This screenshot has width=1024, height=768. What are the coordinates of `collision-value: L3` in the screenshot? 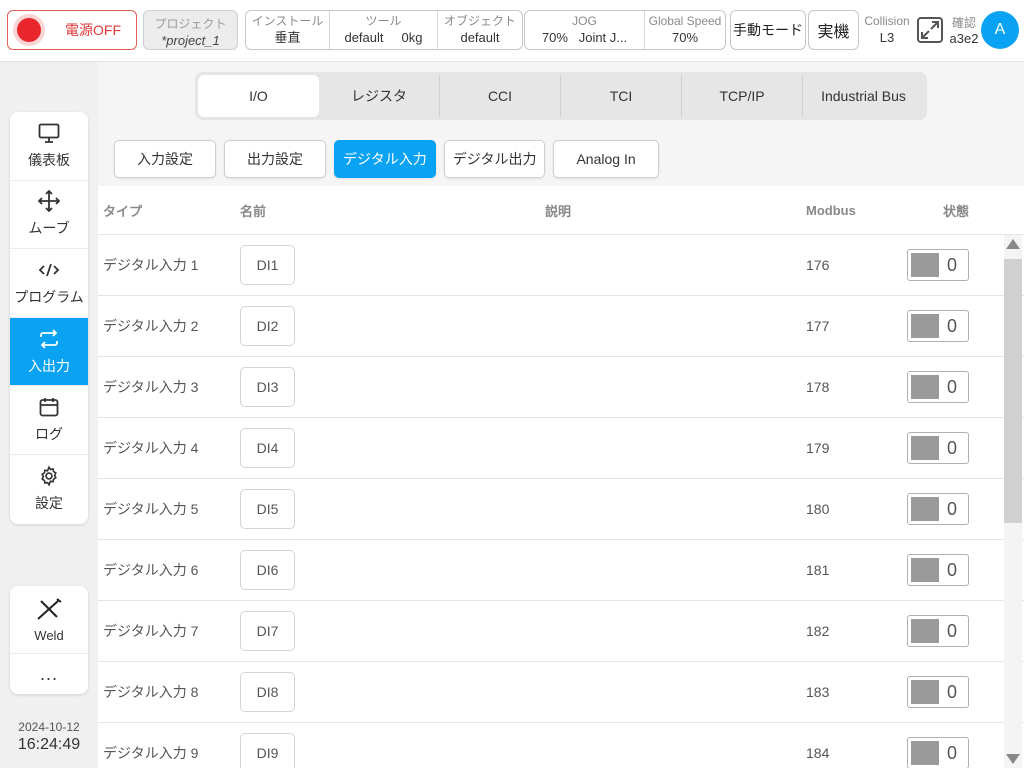 It's located at (887, 37).